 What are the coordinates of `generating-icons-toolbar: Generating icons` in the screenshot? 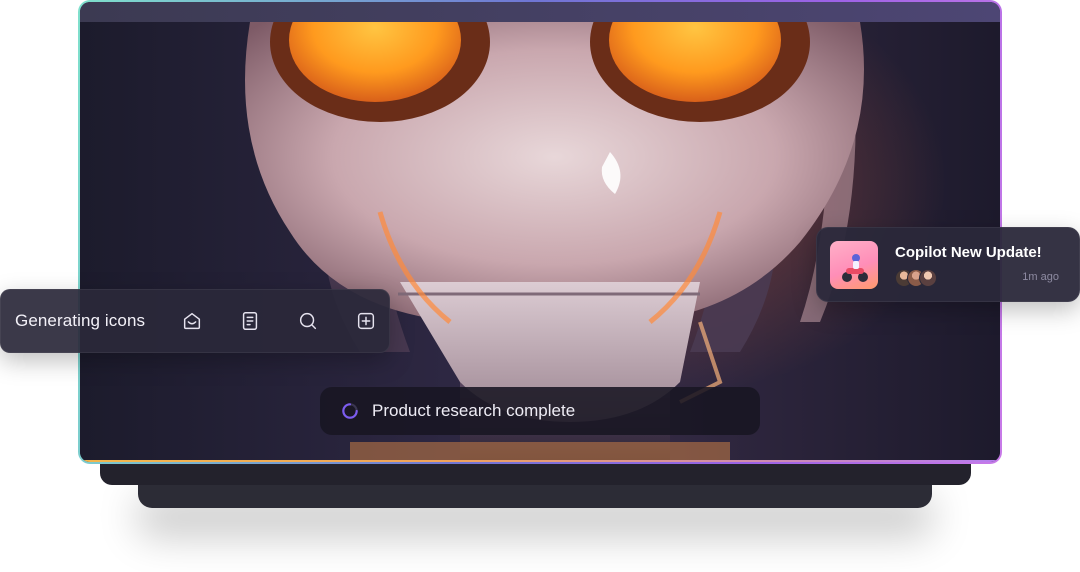 It's located at (195, 321).